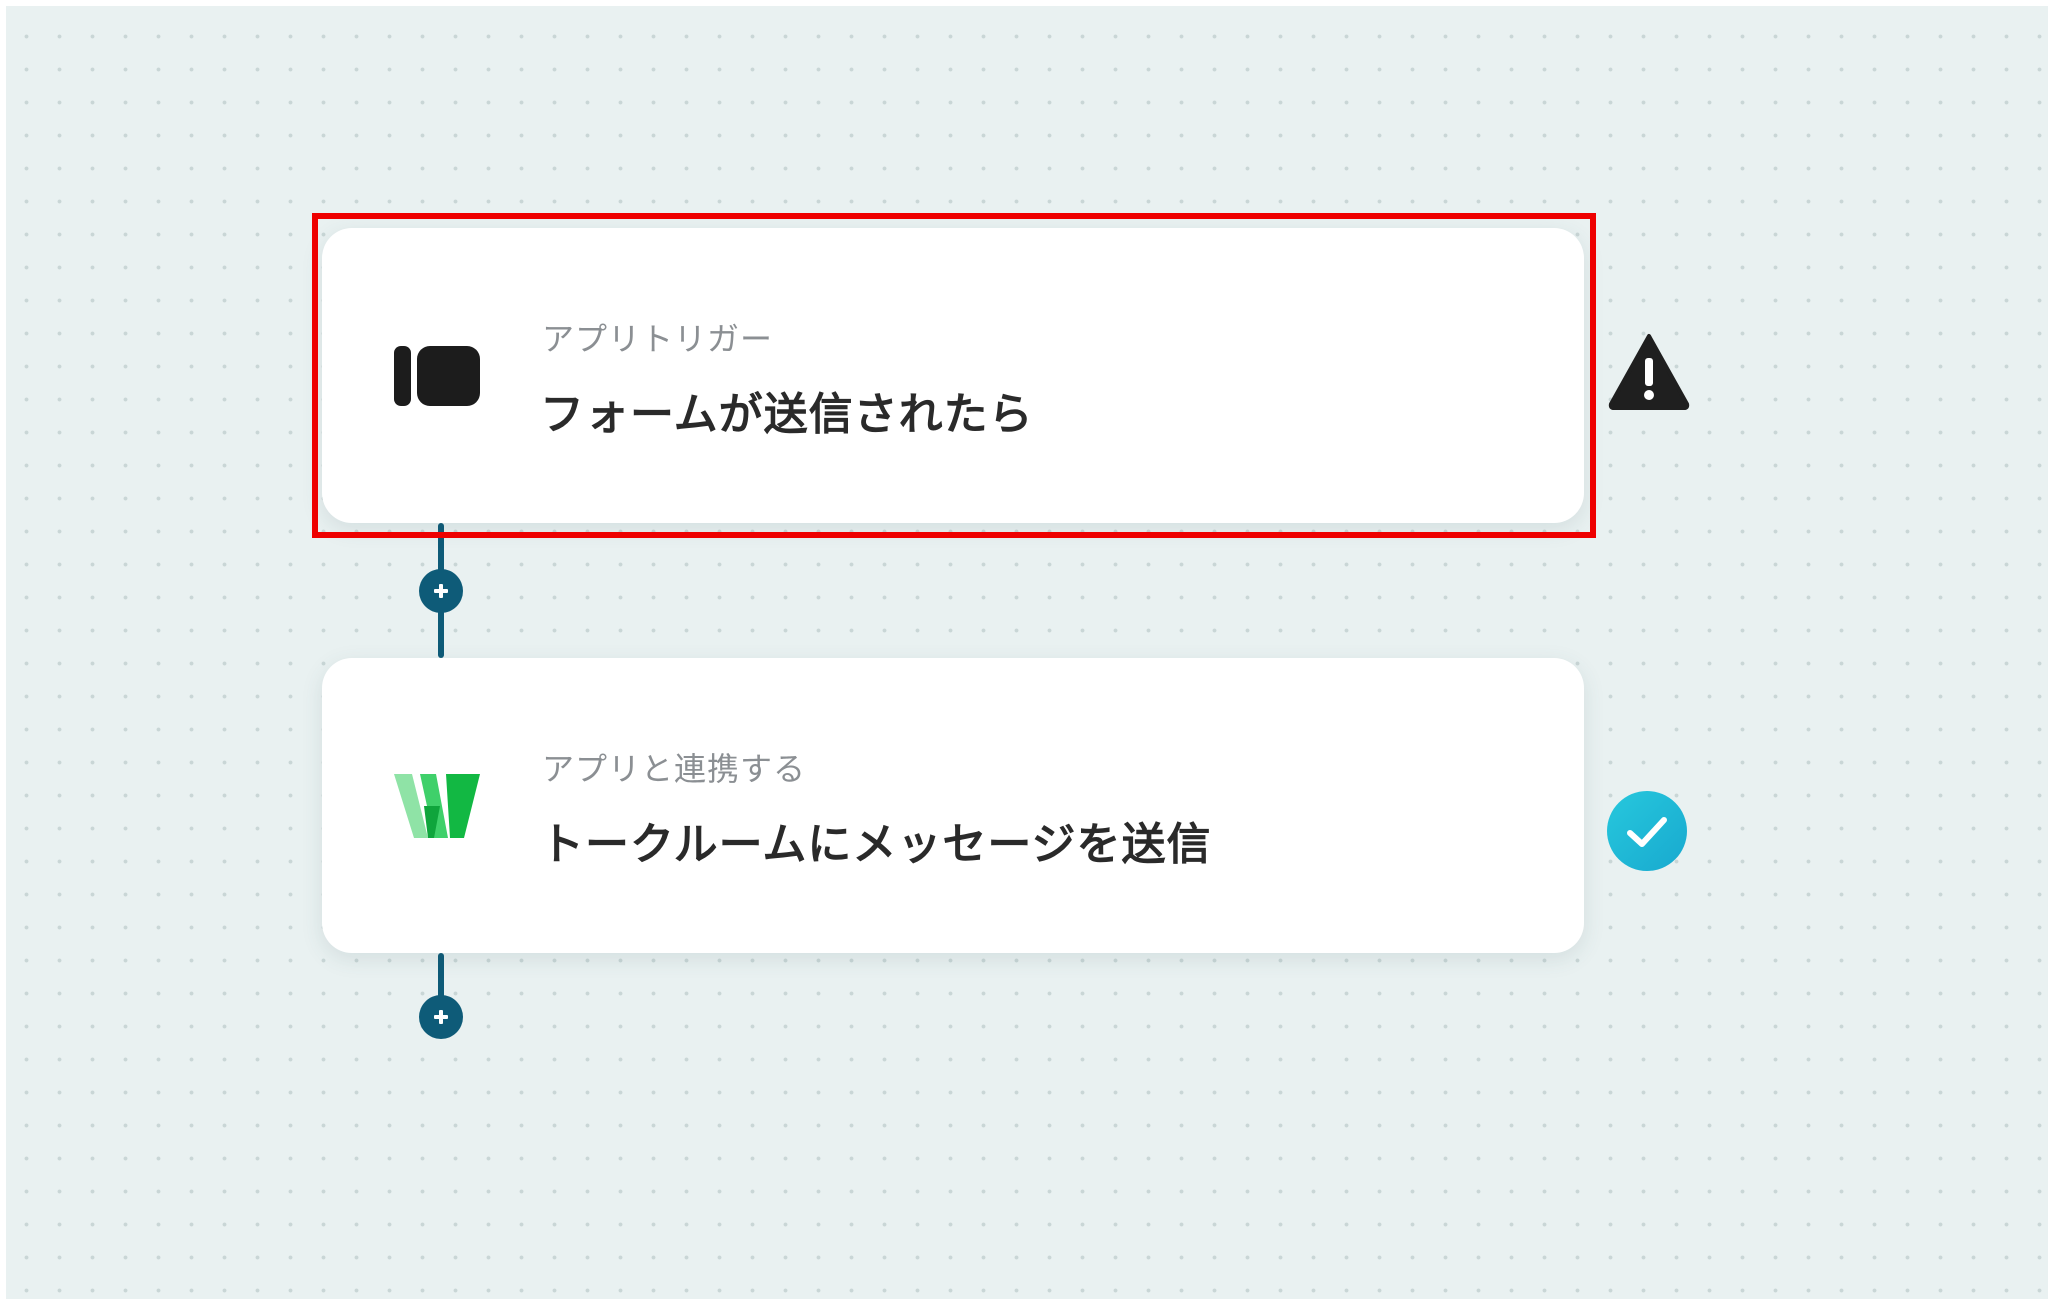 The image size is (2048, 1299). What do you see at coordinates (876, 844) in the screenshot?
I see `step-title: トークルームにメッセージを送信` at bounding box center [876, 844].